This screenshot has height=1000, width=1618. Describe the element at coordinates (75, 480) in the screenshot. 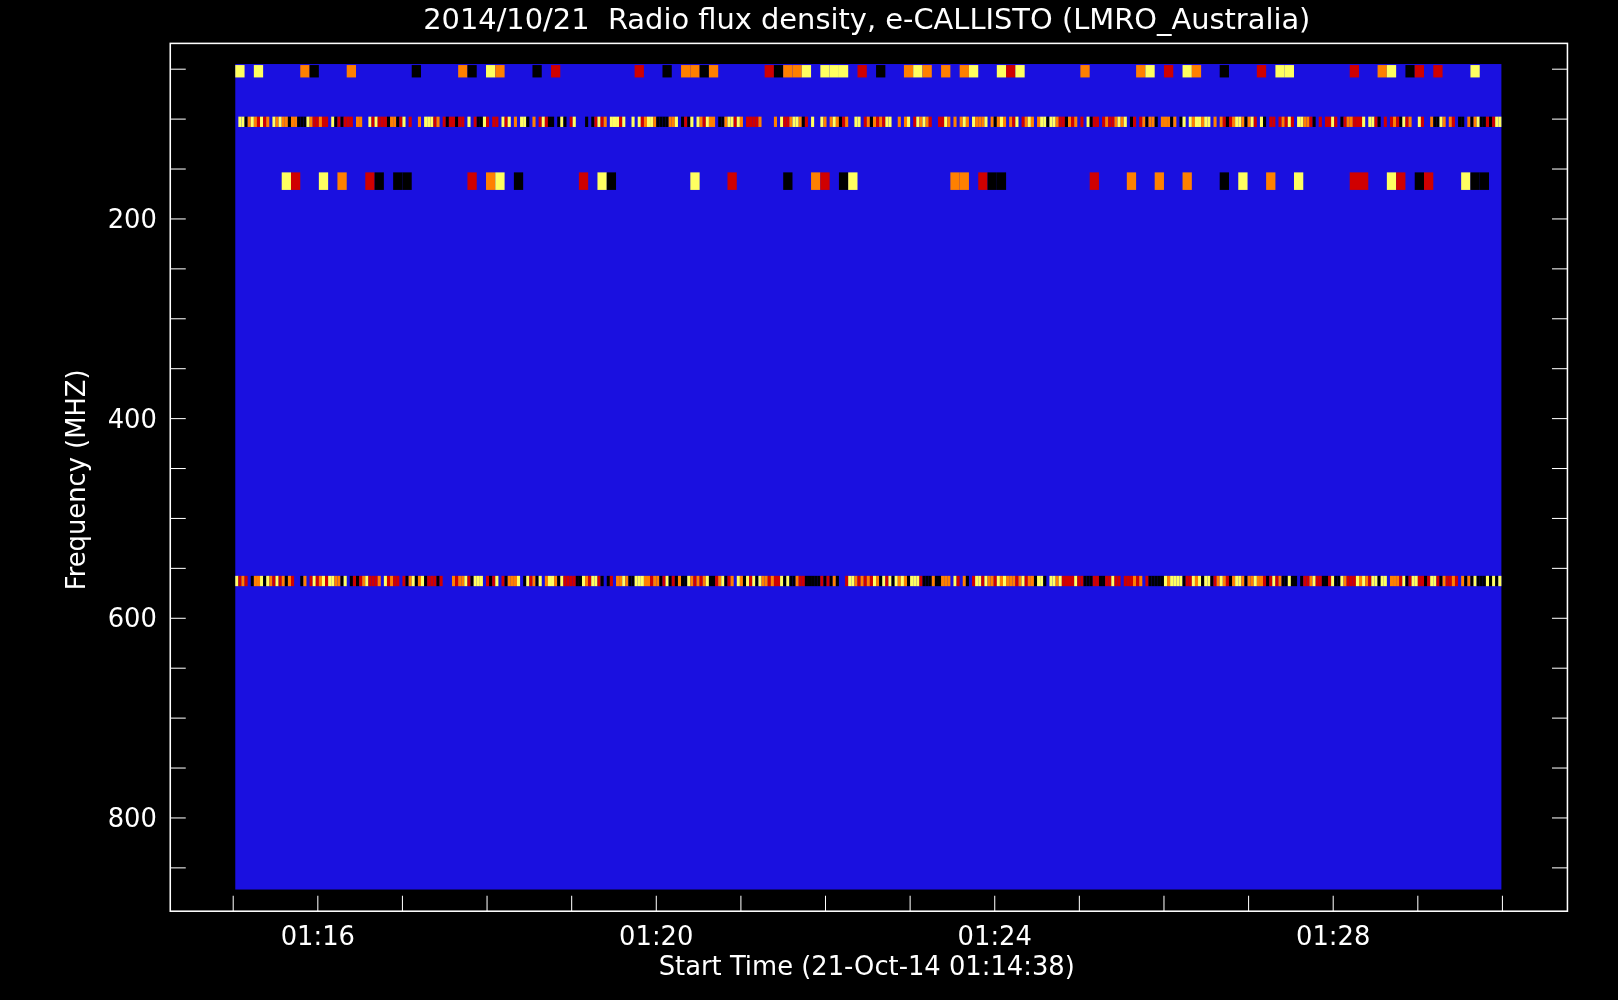

I see `y-axis-label: Frequency (MHZ)` at that location.